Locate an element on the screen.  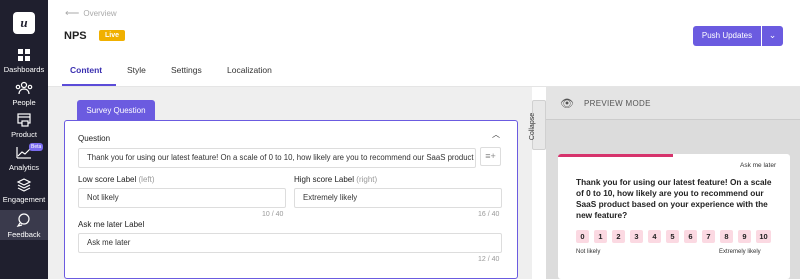
chat-icon is located at coordinates (23, 220).